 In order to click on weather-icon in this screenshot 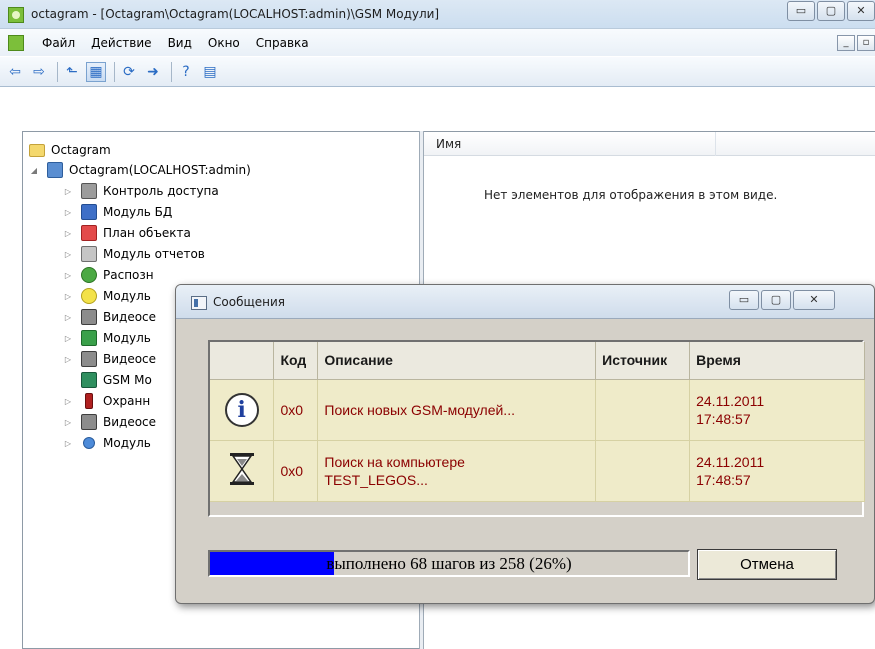, I will do `click(89, 296)`.